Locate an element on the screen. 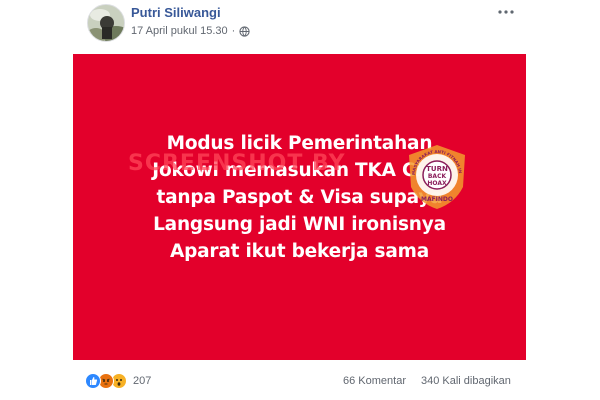  author-name: Putri Siliwangi is located at coordinates (176, 12).